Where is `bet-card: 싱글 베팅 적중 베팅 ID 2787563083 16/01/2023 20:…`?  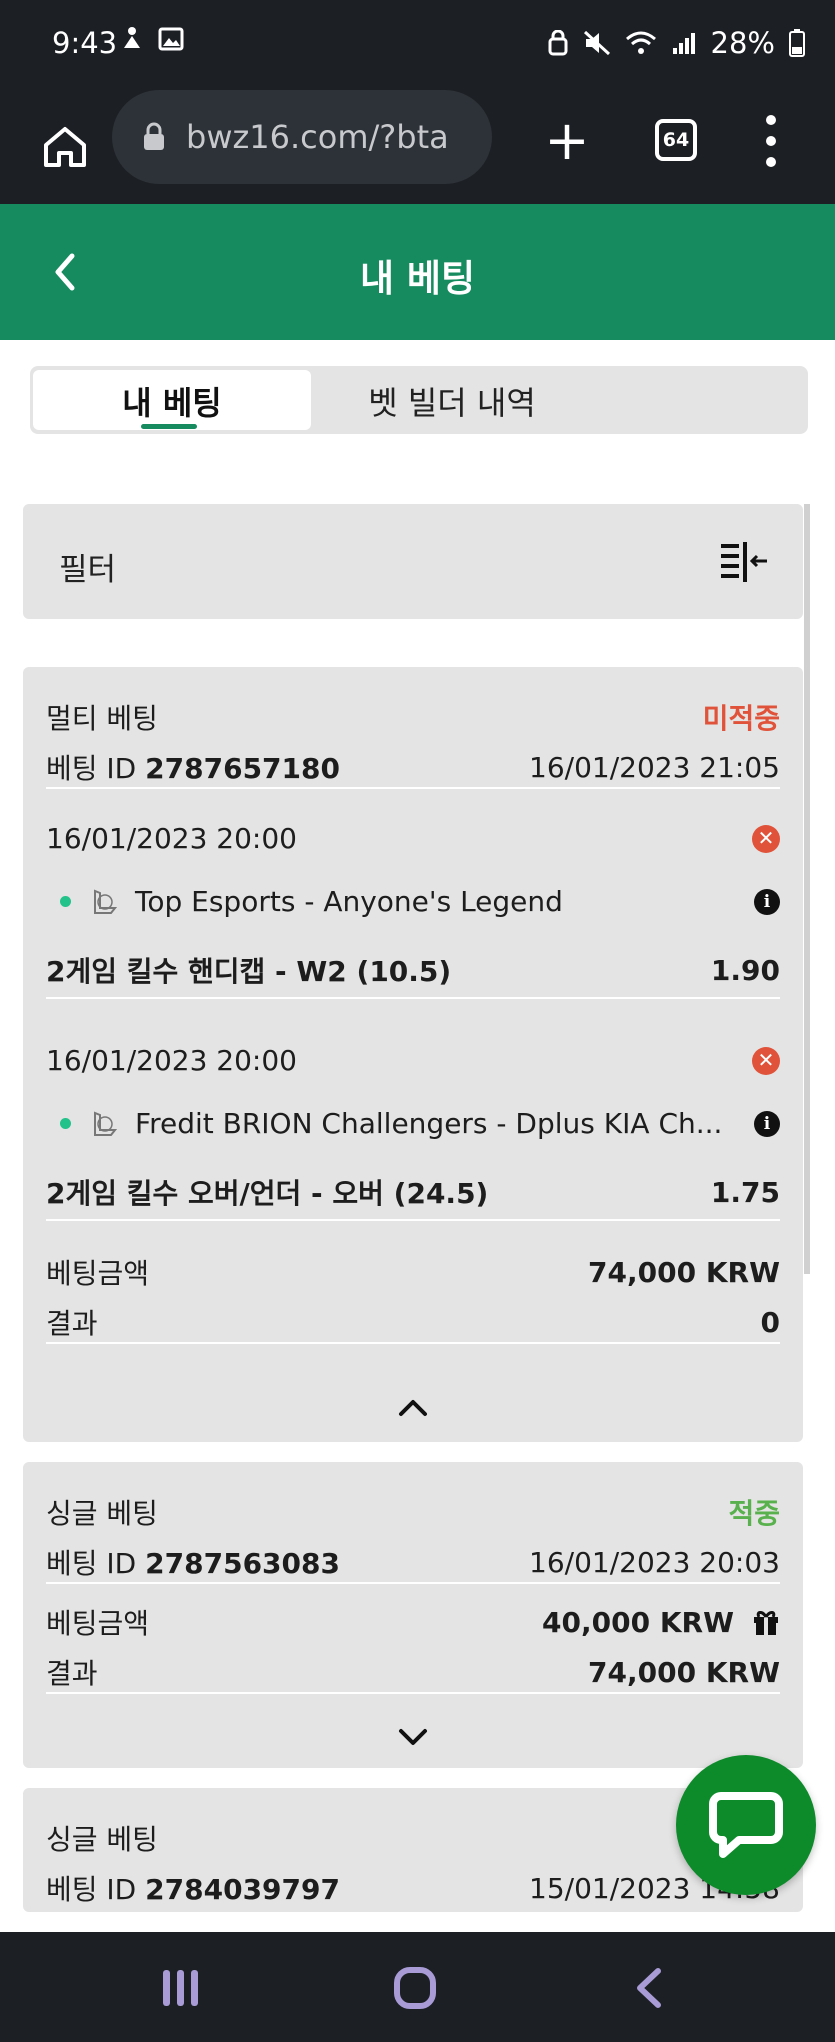
bet-card: 싱글 베팅 적중 베팅 ID 2787563083 16/01/2023 20:… is located at coordinates (413, 1615).